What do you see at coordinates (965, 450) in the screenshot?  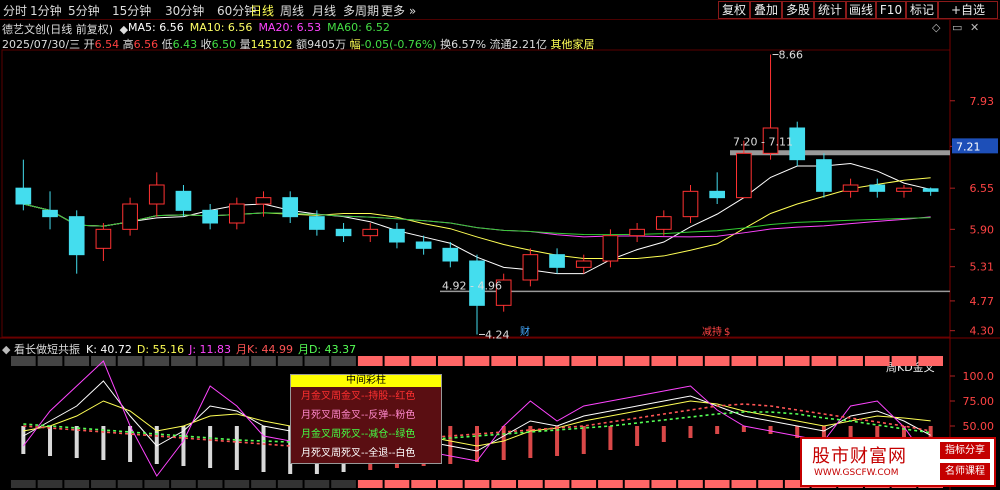 I see `indicator-share-button: 指标分享` at bounding box center [965, 450].